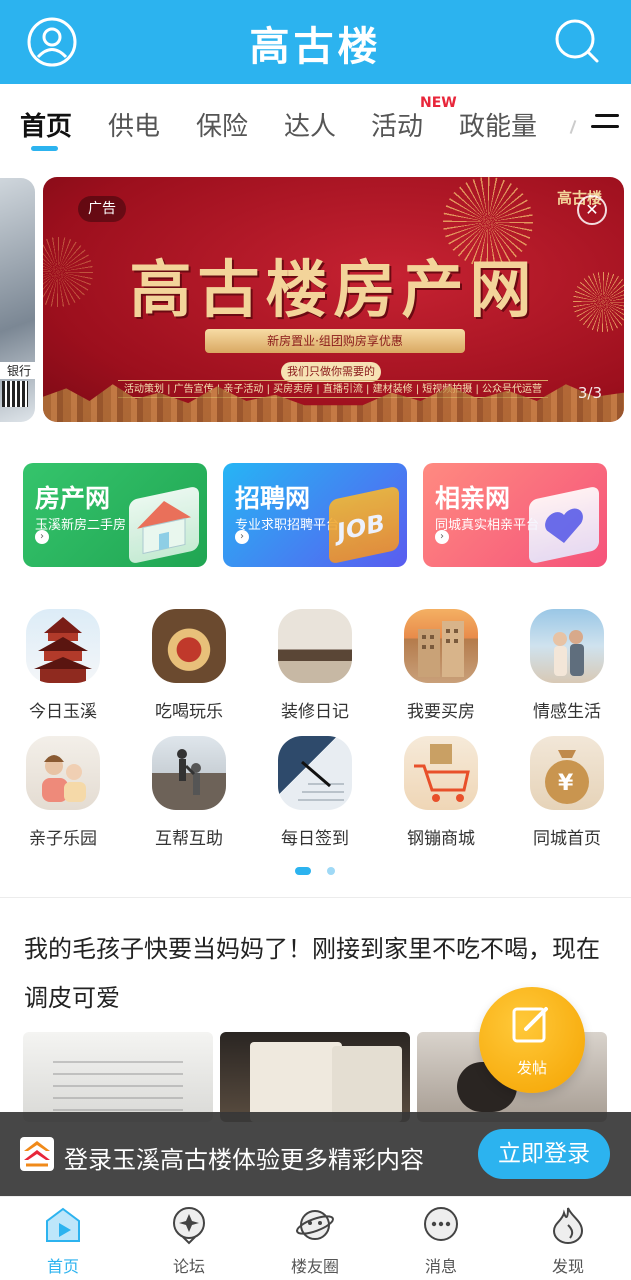 This screenshot has width=631, height=1280. Describe the element at coordinates (441, 646) in the screenshot. I see `building-icon` at that location.